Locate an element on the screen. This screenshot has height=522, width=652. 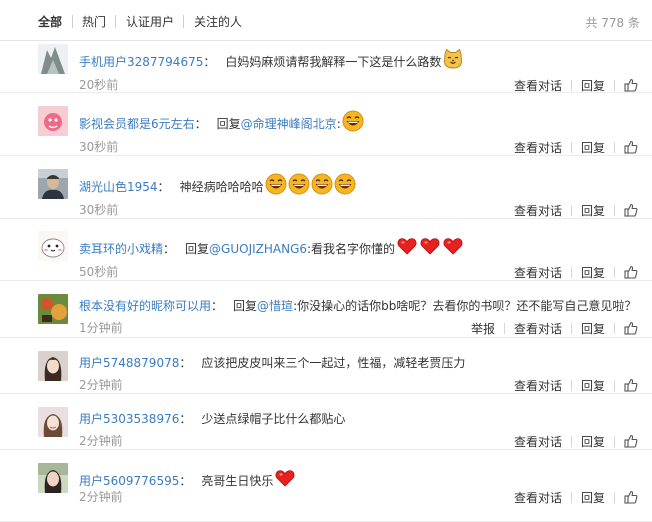
comment-item: 卖耳环的小戏精： 回复@GUOJIZHANG6:看我名字你懂的 50秒前 查看对话 回复 is located at coordinates (326, 252).